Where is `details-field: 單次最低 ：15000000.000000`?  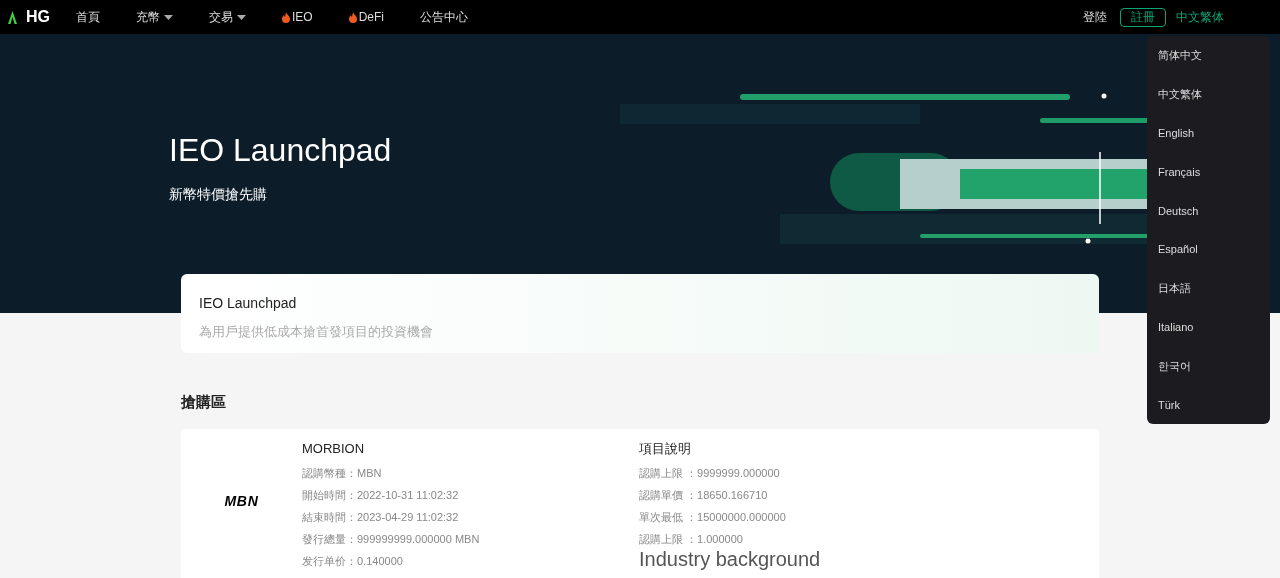
details-field: 單次最低 ：15000000.000000 is located at coordinates (712, 517).